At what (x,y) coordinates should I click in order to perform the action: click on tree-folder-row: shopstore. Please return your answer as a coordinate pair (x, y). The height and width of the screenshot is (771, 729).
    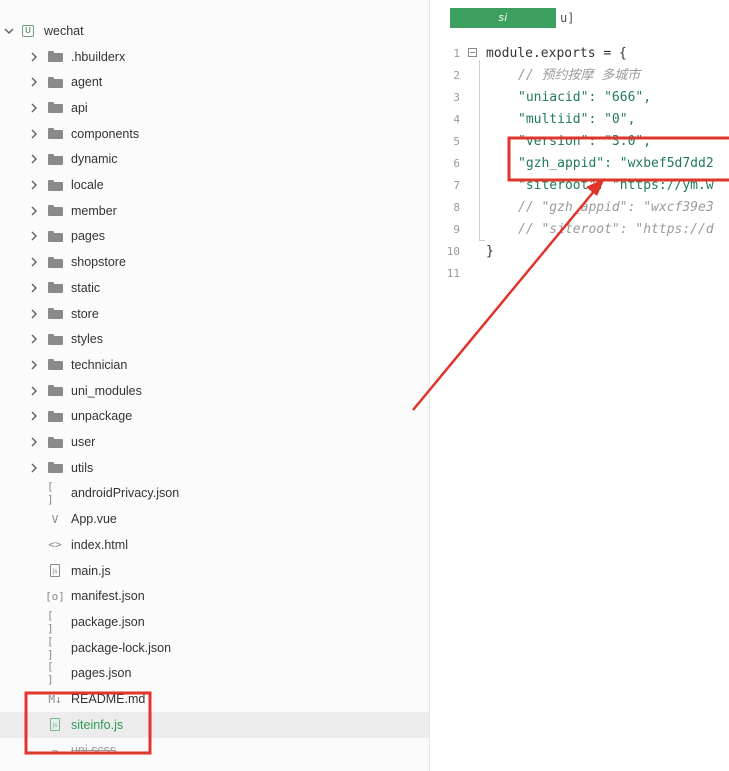
    Looking at the image, I should click on (214, 262).